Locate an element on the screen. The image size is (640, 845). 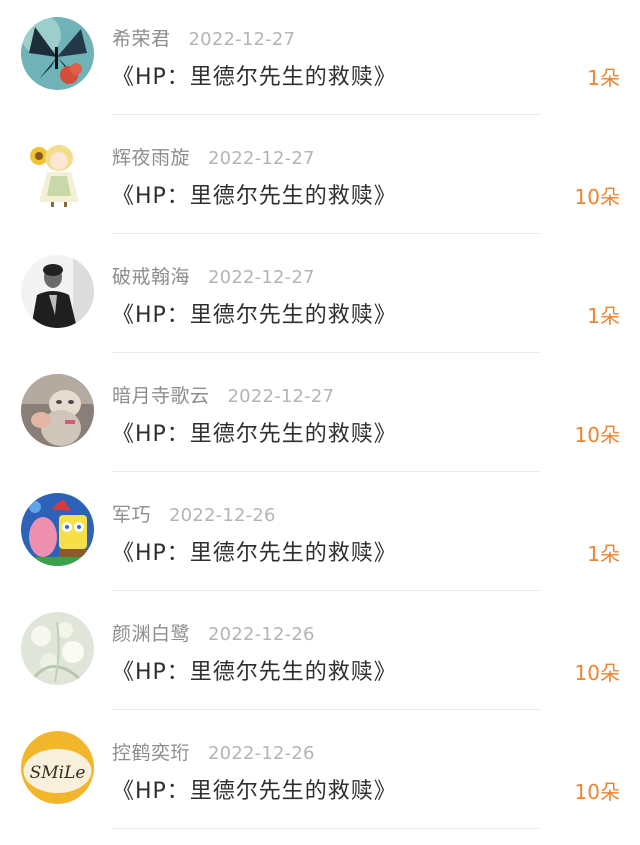
list-item: 希荣君 2022-12-27 《HP：里德尔先生的救赎》 1朵 is located at coordinates (320, 59).